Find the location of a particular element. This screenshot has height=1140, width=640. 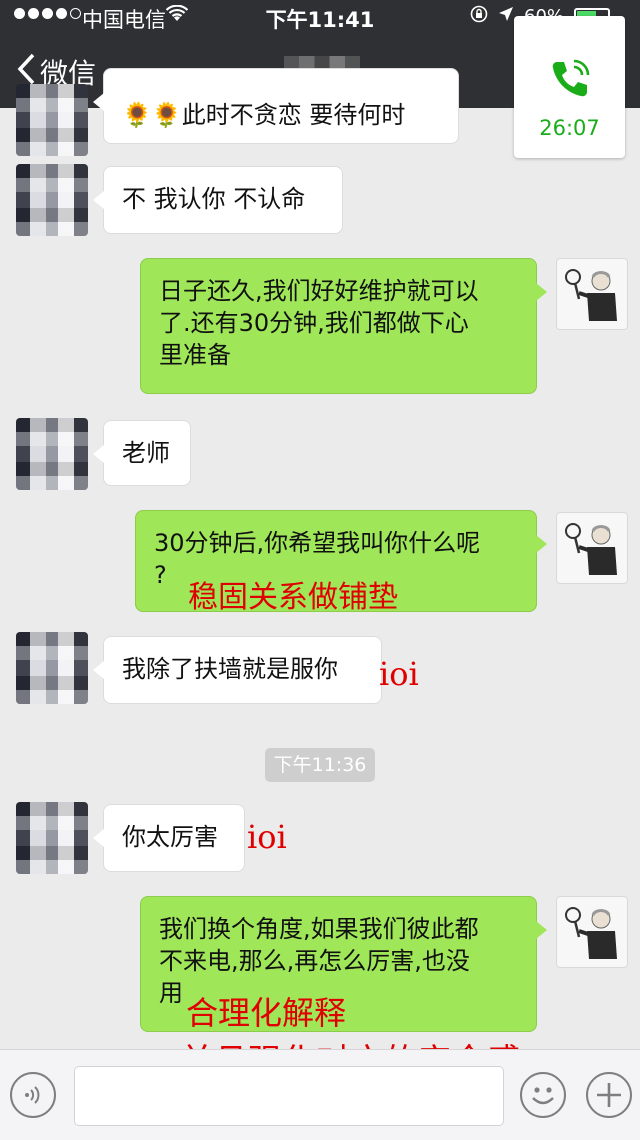

incoming-message: 🌻🌻此时不贪恋 要待何时 is located at coordinates (276, 106).